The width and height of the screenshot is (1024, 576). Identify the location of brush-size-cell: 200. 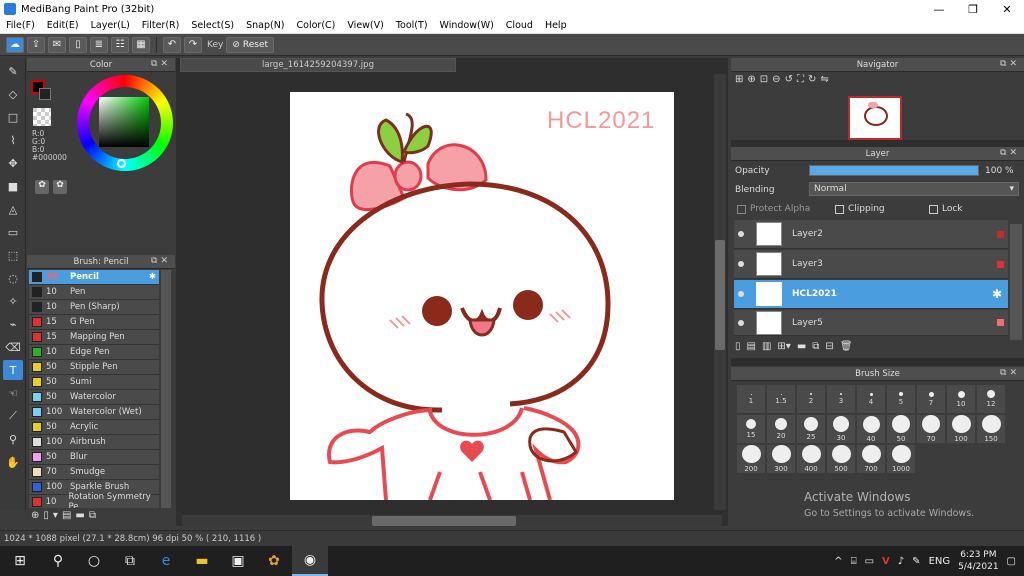
(751, 459).